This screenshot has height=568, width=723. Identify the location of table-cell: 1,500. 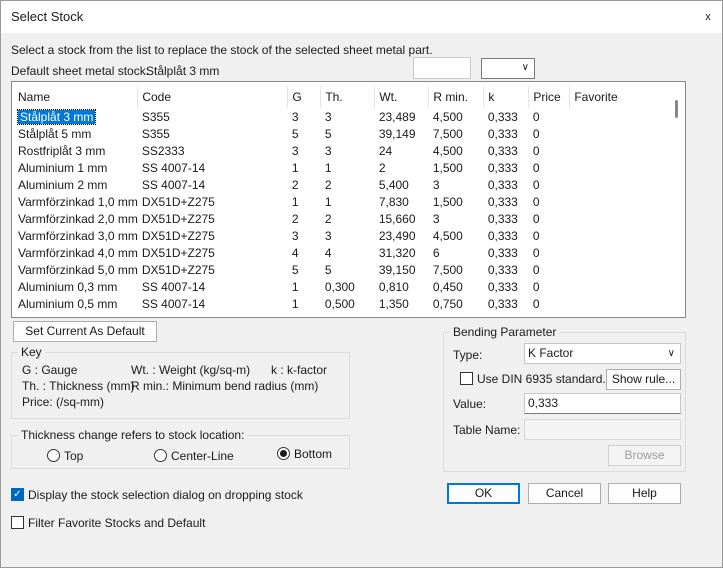
(447, 201).